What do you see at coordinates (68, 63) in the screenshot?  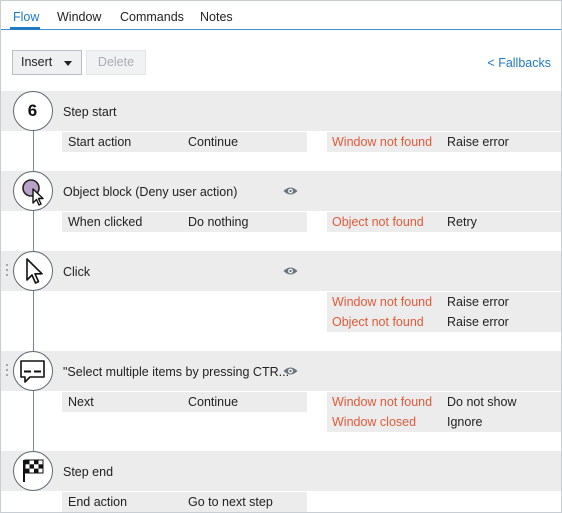 I see `chevron-down-icon` at bounding box center [68, 63].